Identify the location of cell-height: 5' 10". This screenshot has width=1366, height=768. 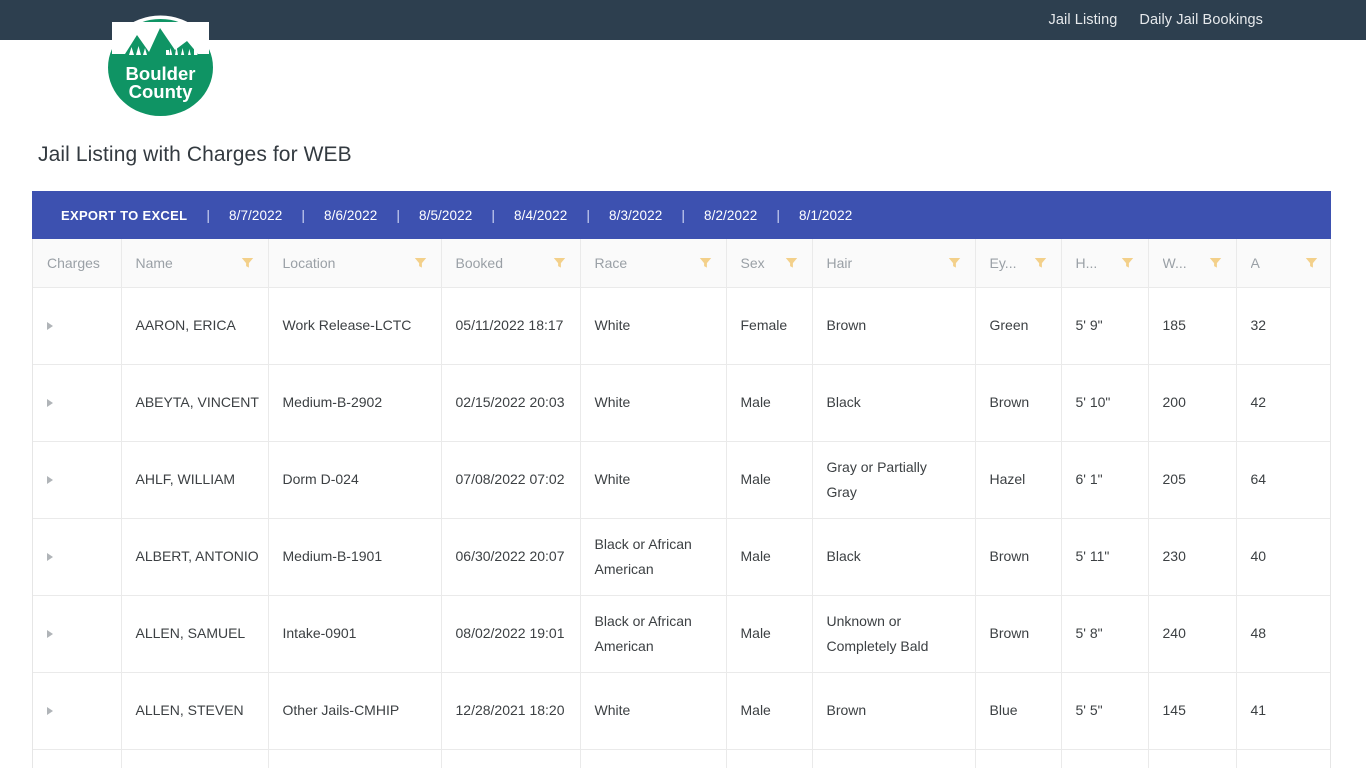
(1105, 403).